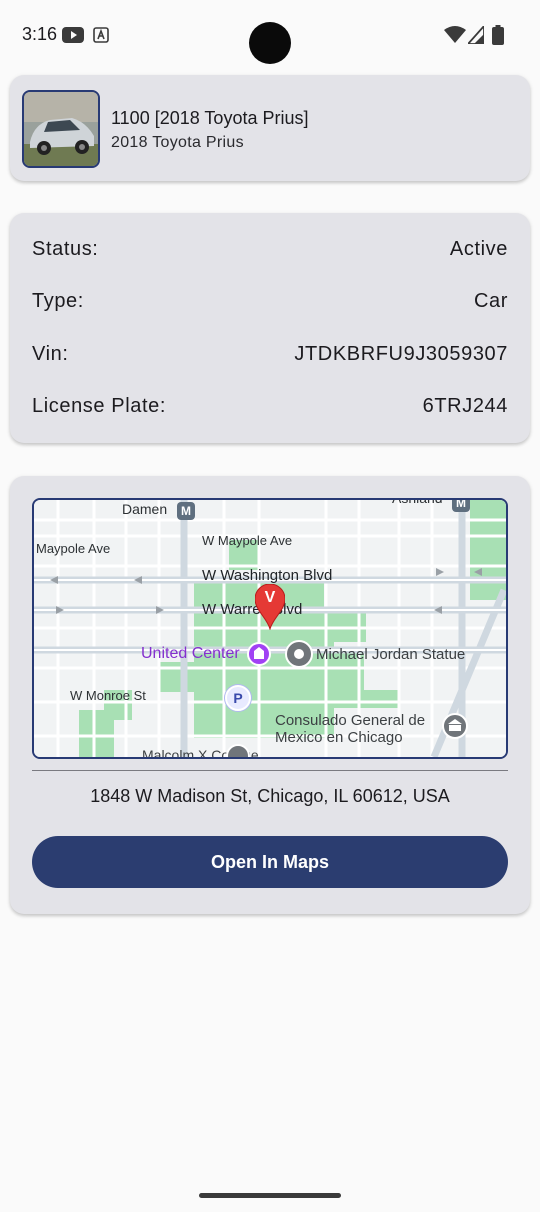 Image resolution: width=540 pixels, height=1212 pixels. Describe the element at coordinates (50, 354) in the screenshot. I see `detail-label: Vin:` at that location.